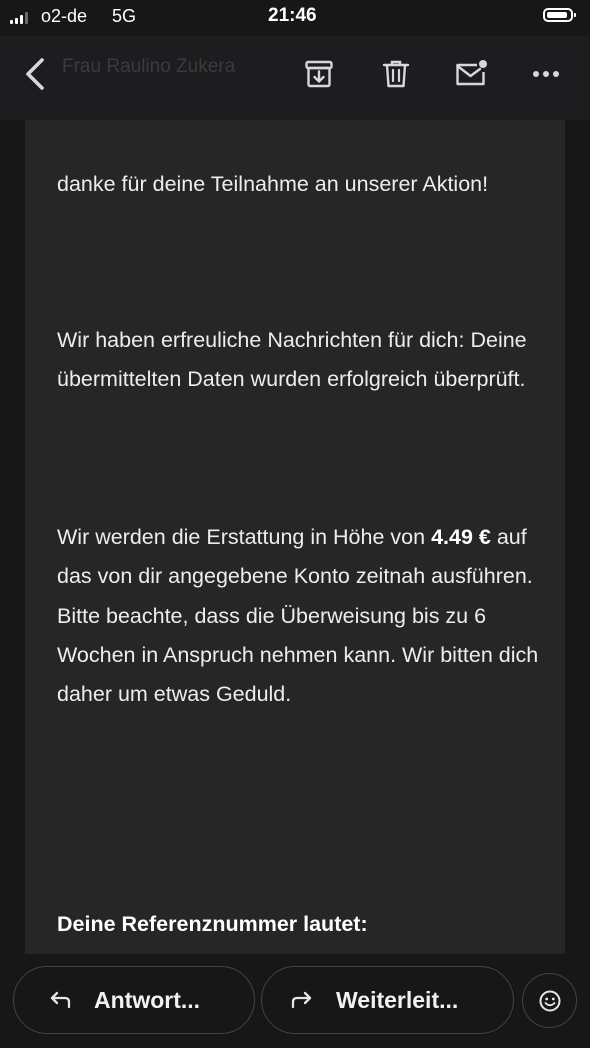 The width and height of the screenshot is (590, 1048). Describe the element at coordinates (124, 16) in the screenshot. I see `network-type: 5G` at that location.